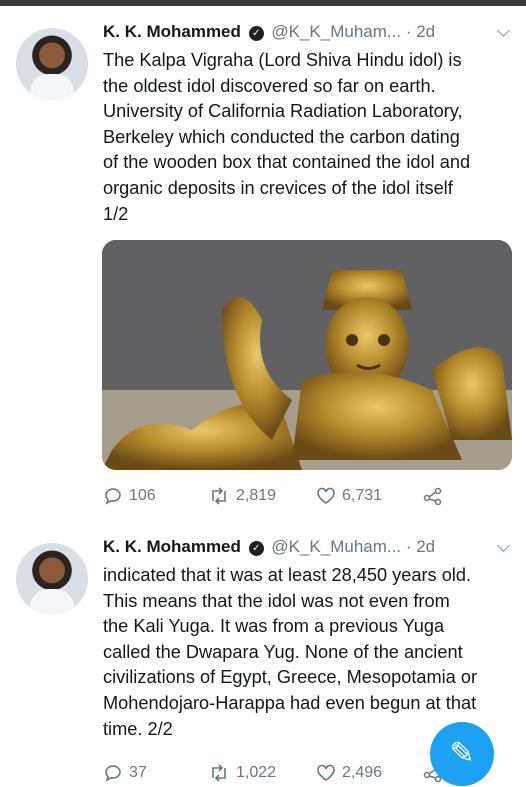 The image size is (526, 787). I want to click on share-button, so click(433, 496).